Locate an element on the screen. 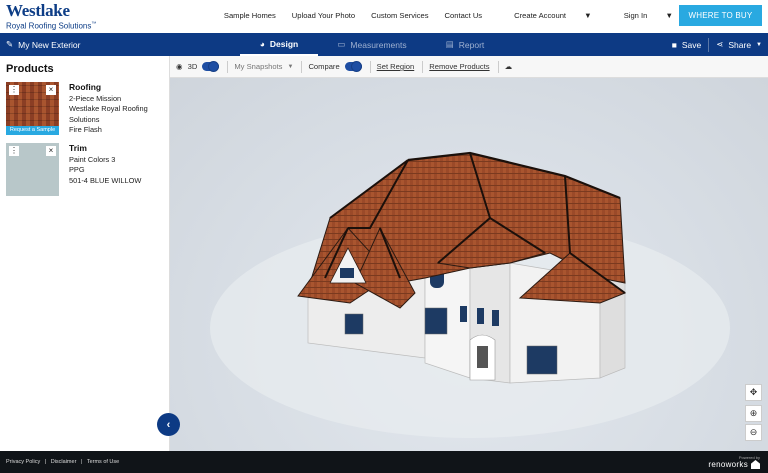  product-line: Westlake Royal Roofing is located at coordinates (108, 108).